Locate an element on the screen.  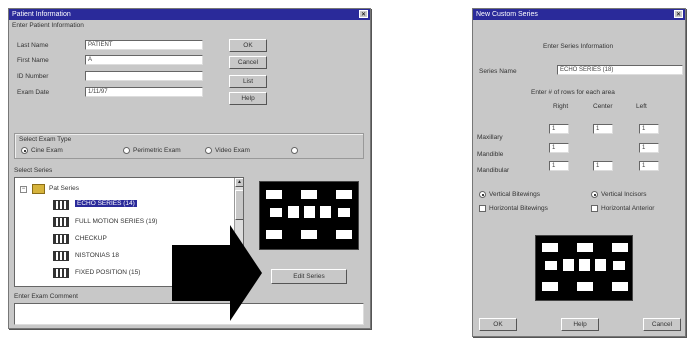
series-dialog-titlebar: New Custom Series ✕ is located at coordinates (579, 14).